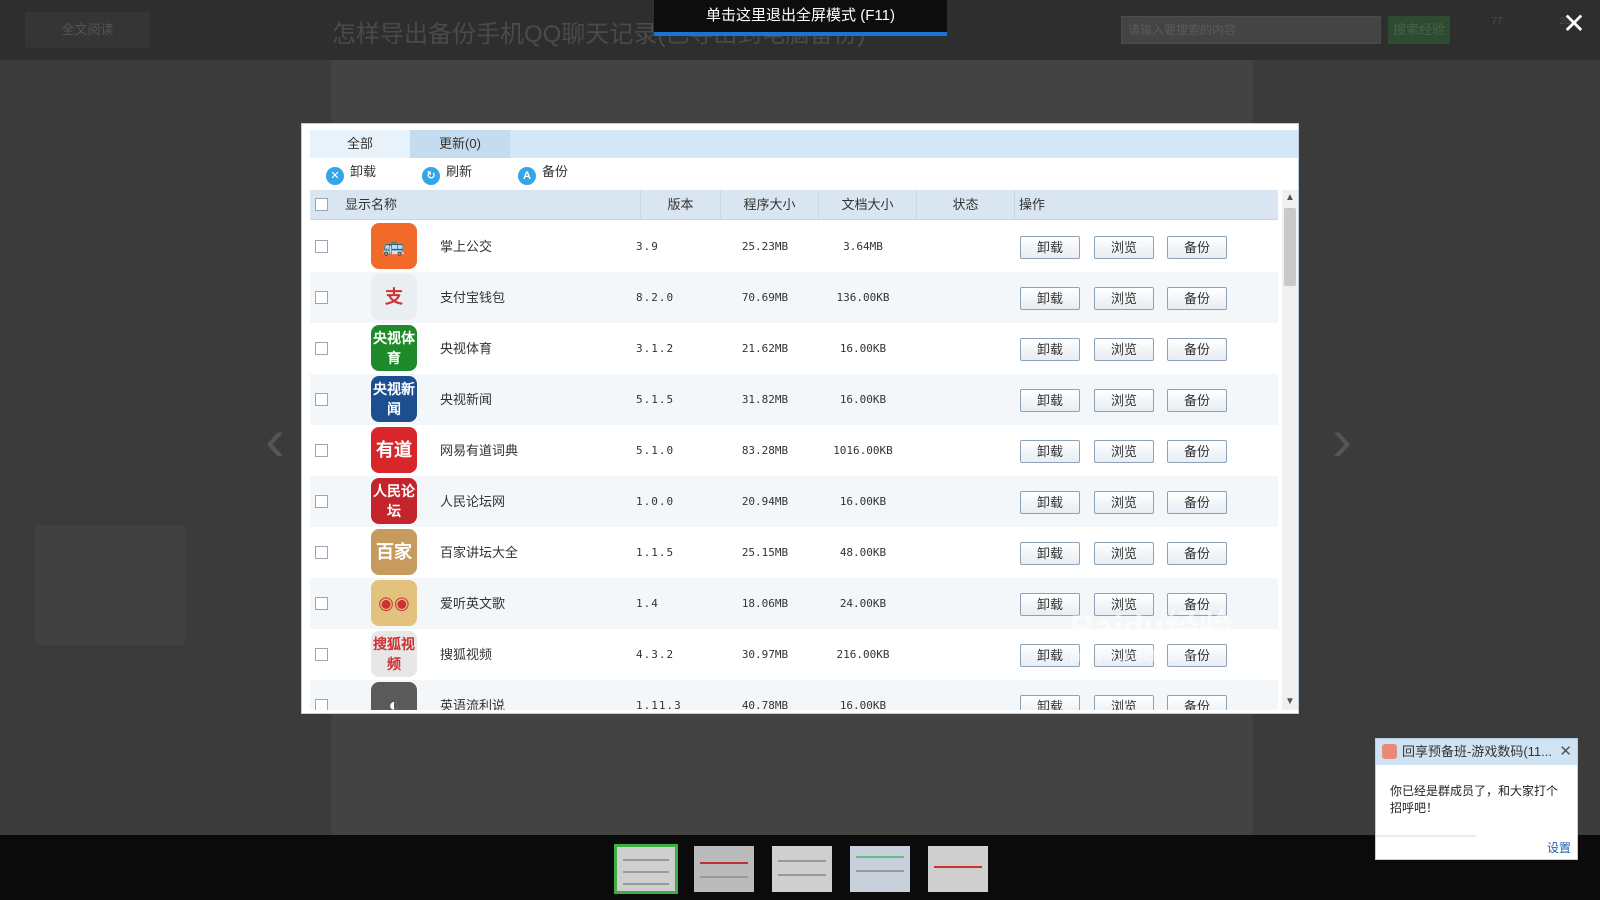 This screenshot has height=900, width=1600. What do you see at coordinates (394, 501) in the screenshot?
I see `app-icon: 人民论坛` at bounding box center [394, 501].